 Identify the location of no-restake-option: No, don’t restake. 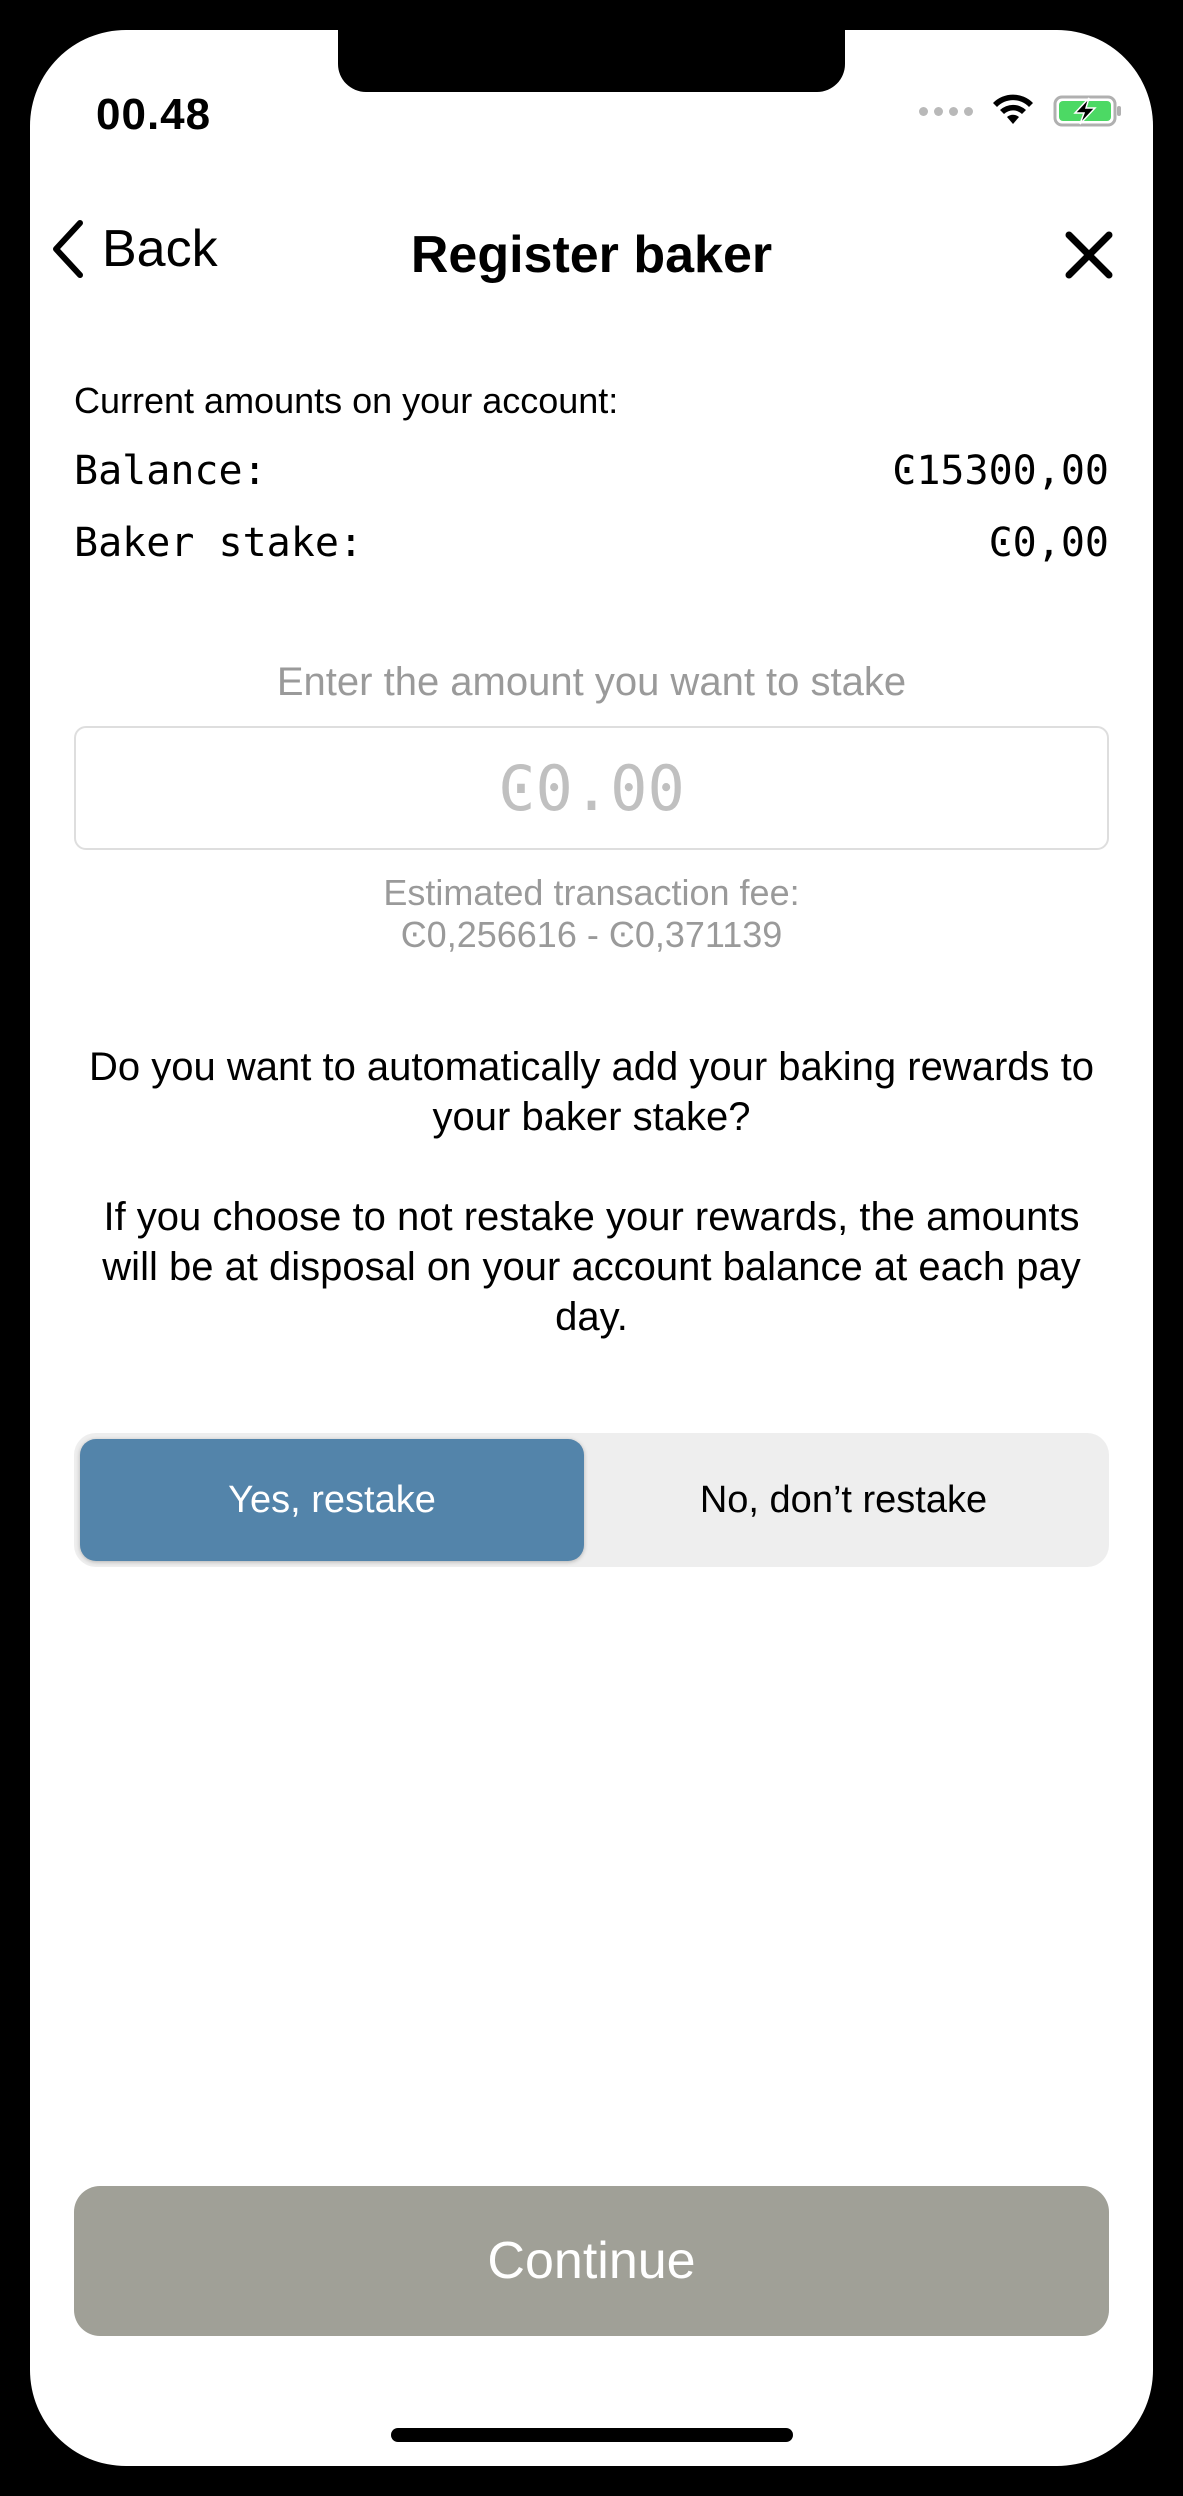
(843, 1500).